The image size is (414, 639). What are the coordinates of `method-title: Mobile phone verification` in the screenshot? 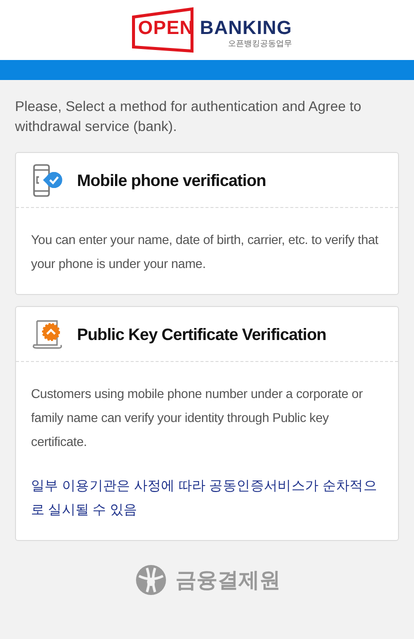 It's located at (171, 181).